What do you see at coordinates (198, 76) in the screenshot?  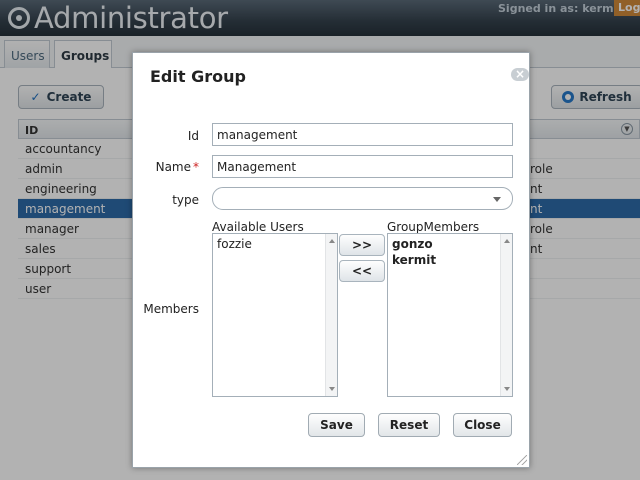 I see `dialog-title: Edit Group` at bounding box center [198, 76].